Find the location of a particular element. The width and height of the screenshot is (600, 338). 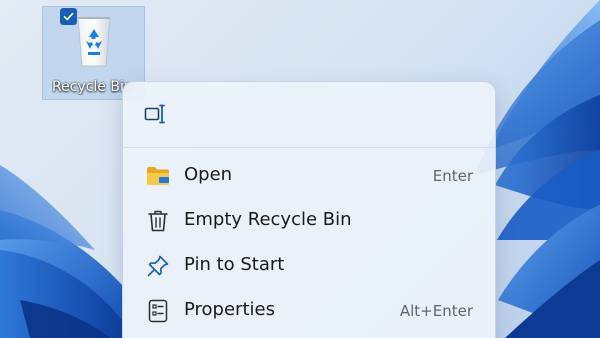

menu-item-shortcut: Alt+Enter is located at coordinates (436, 311).